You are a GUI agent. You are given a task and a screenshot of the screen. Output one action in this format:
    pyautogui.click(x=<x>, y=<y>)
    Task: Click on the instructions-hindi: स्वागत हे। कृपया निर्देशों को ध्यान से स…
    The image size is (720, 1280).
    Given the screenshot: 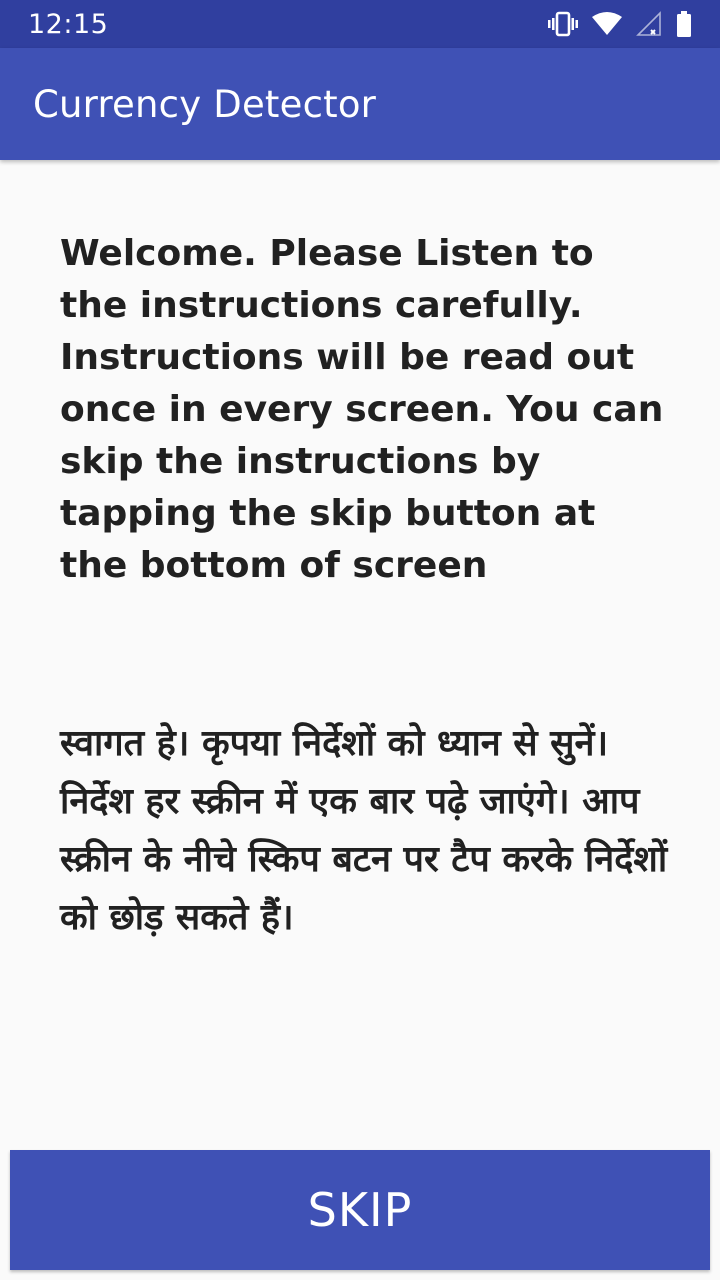 What is the action you would take?
    pyautogui.click(x=364, y=830)
    